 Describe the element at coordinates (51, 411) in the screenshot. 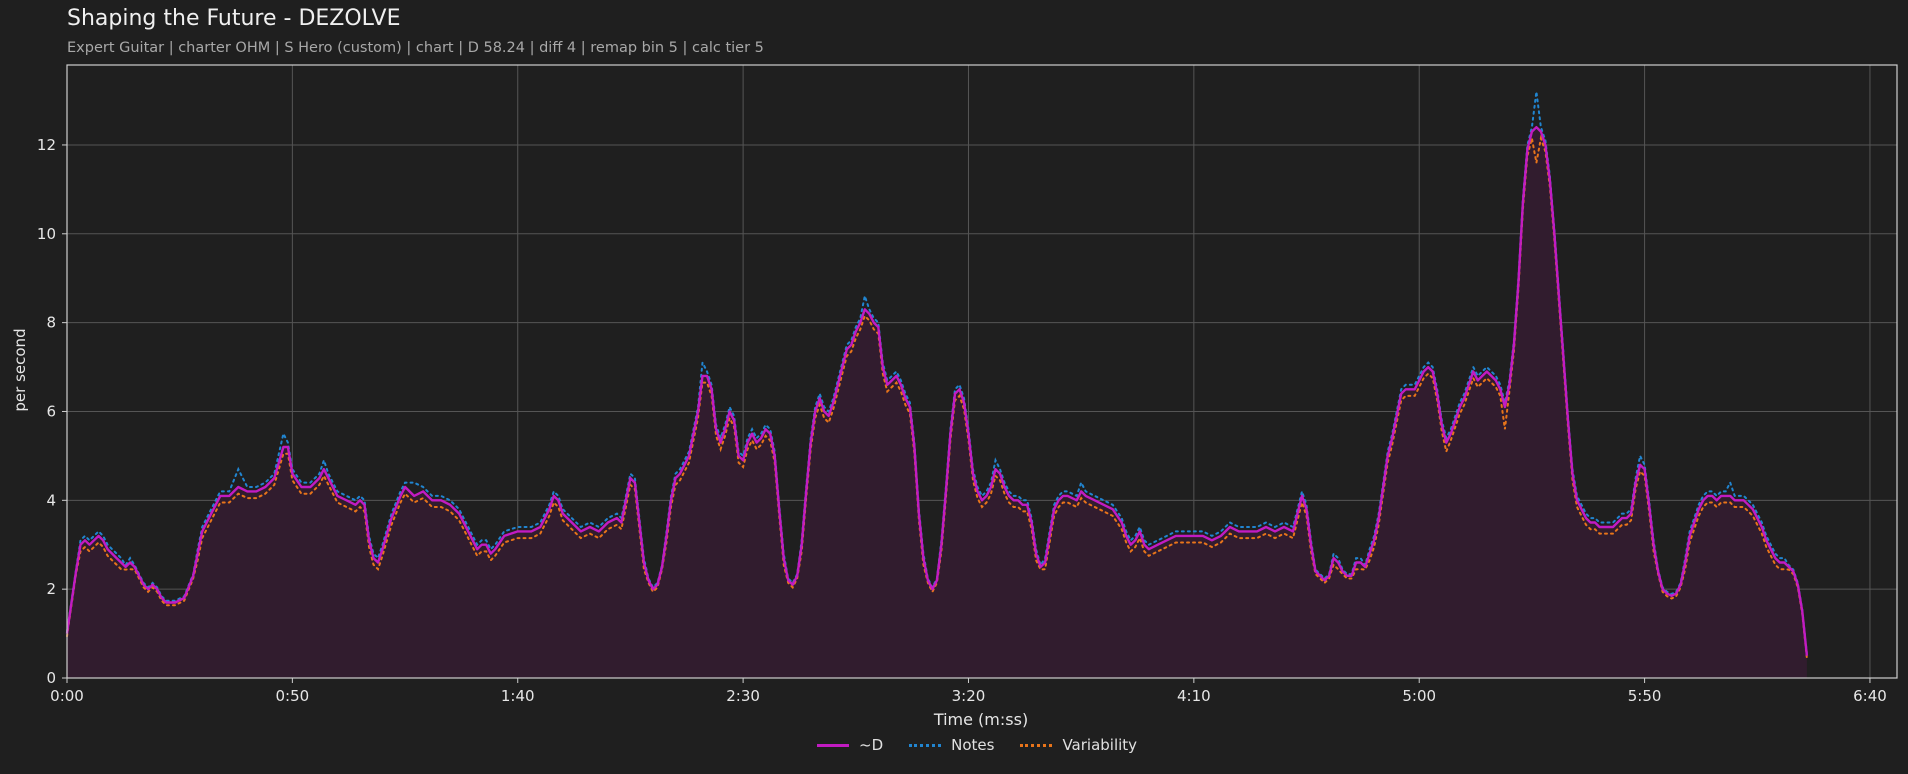

I see `y-tick-label: 6` at that location.